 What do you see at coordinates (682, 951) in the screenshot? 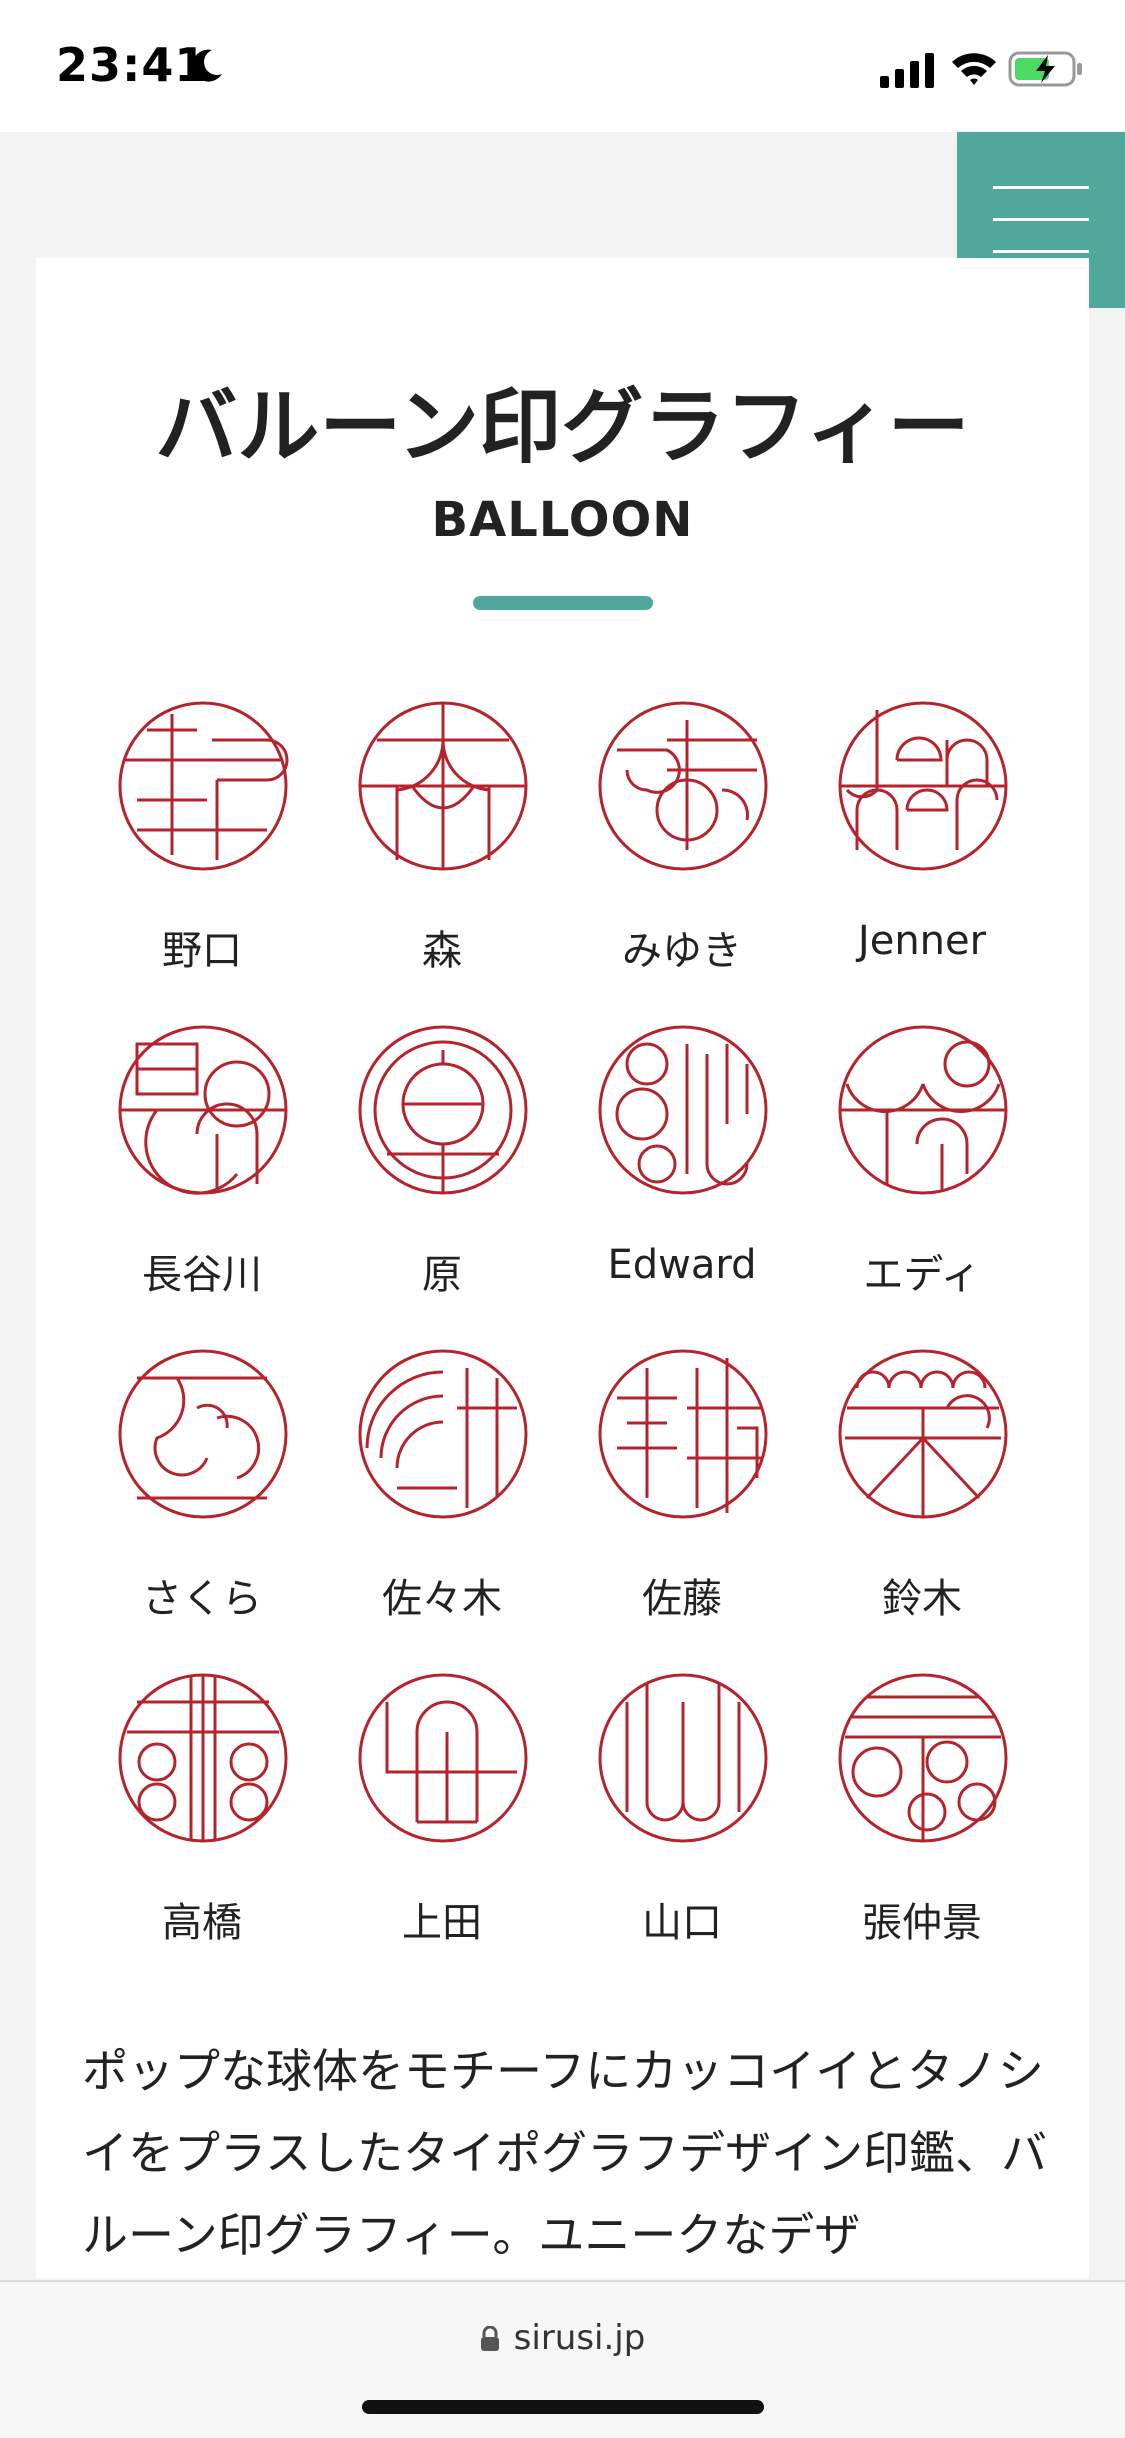
I see `seal-label: みゆき` at bounding box center [682, 951].